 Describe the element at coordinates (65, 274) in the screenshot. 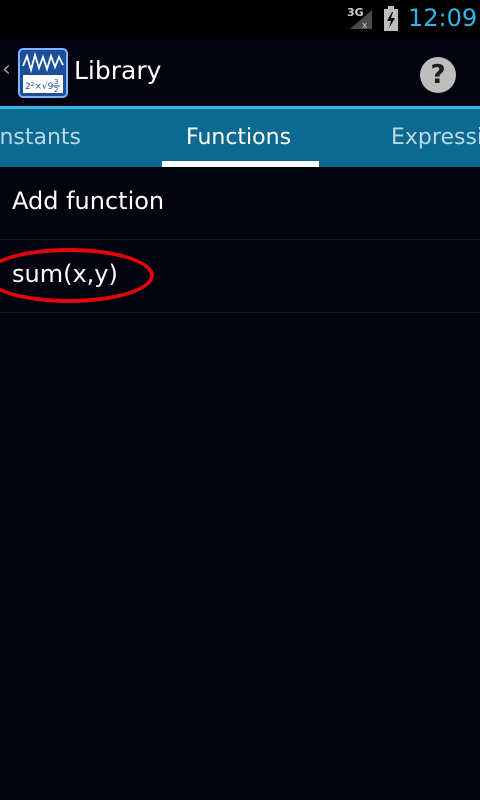

I see `list-item-label: sum(x,y)` at that location.